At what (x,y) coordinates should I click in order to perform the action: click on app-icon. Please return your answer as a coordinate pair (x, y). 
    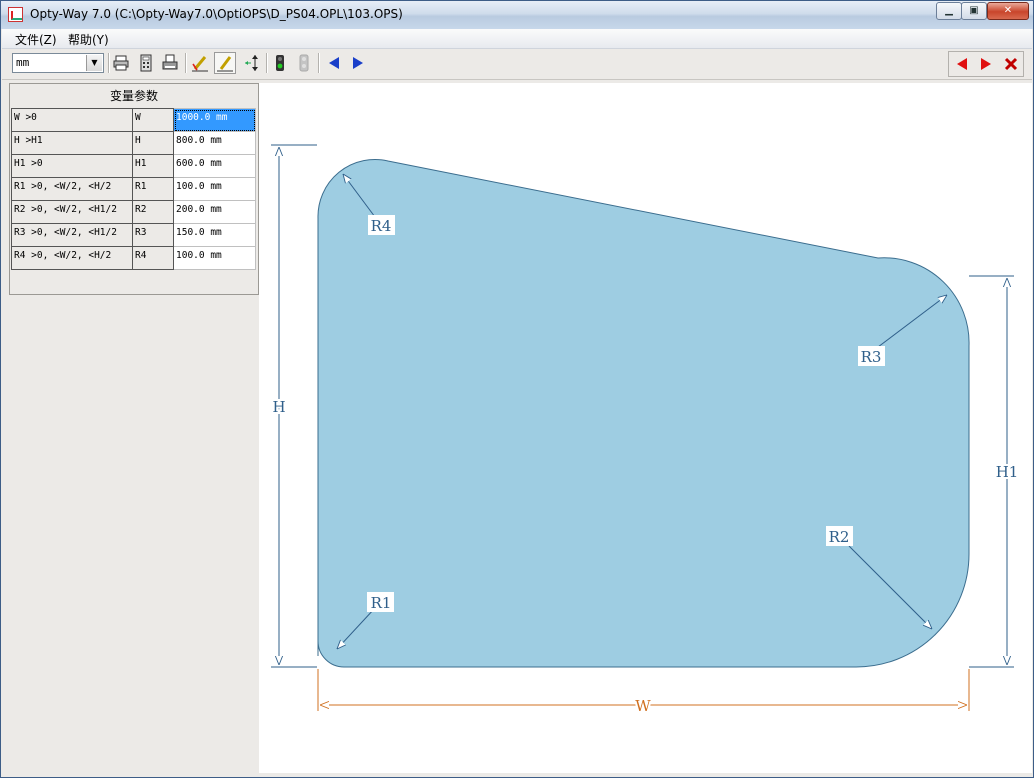
    Looking at the image, I should click on (15, 14).